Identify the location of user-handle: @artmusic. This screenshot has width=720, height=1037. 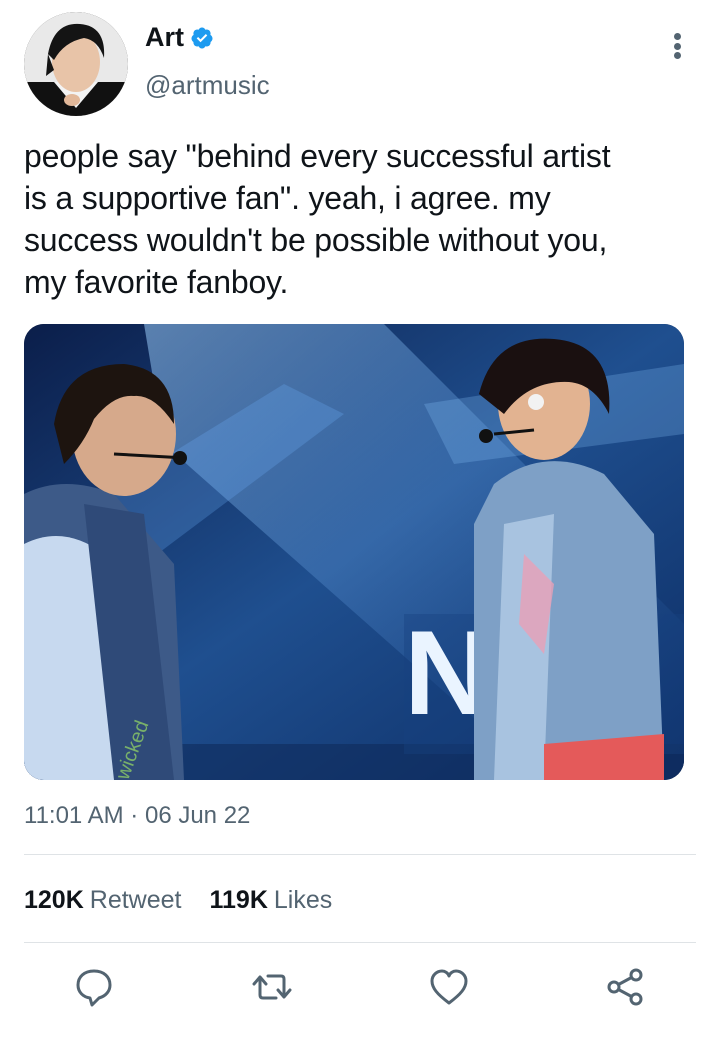
(207, 85).